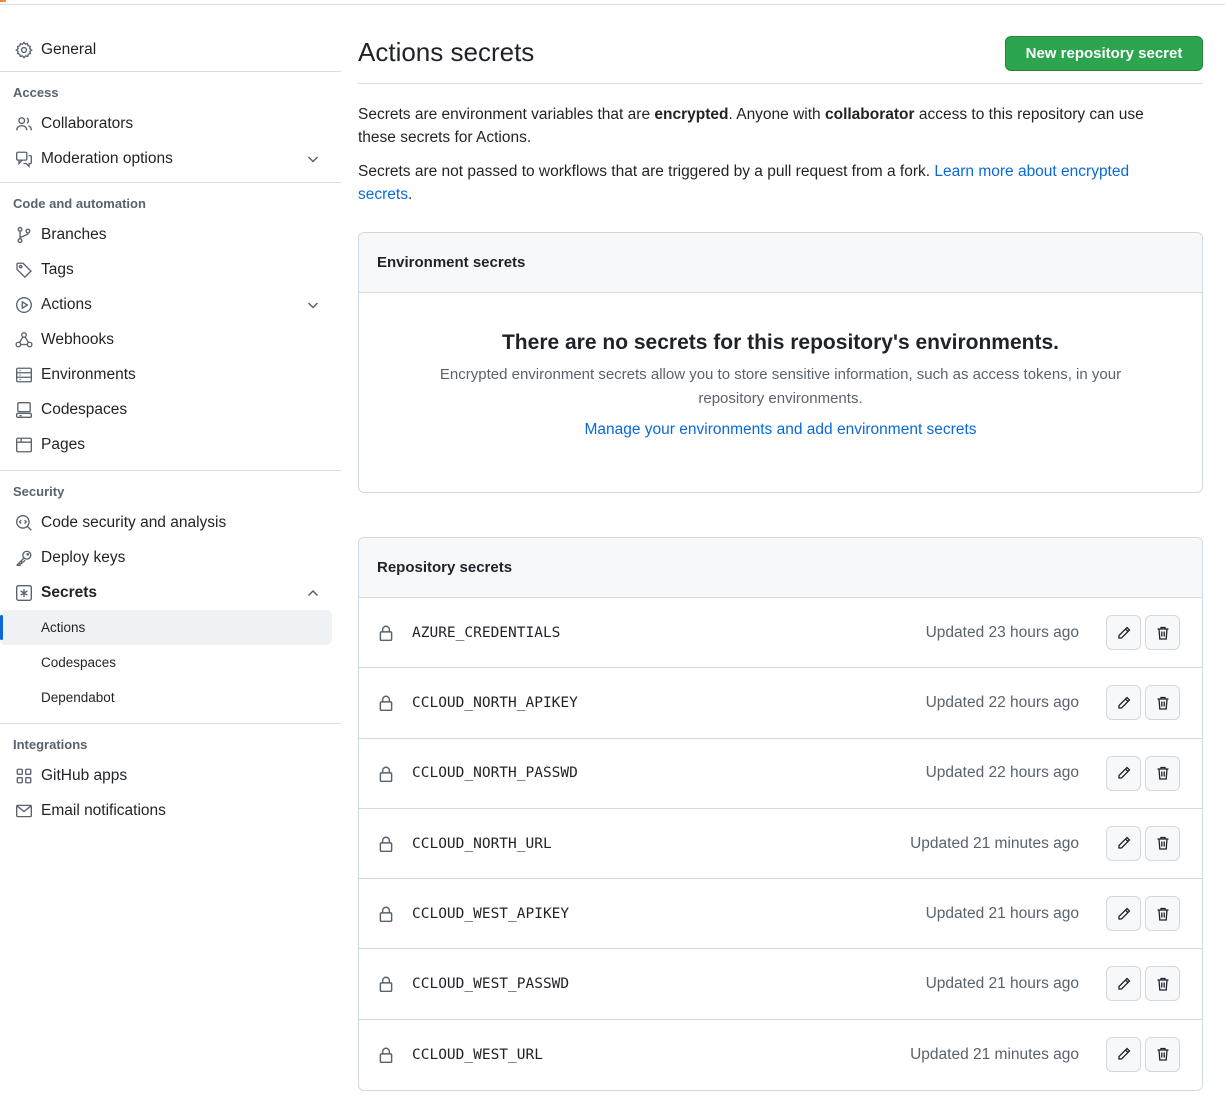 The width and height of the screenshot is (1225, 1119). Describe the element at coordinates (166, 697) in the screenshot. I see `sidebar-subitem-dependabot: Dependabot` at that location.